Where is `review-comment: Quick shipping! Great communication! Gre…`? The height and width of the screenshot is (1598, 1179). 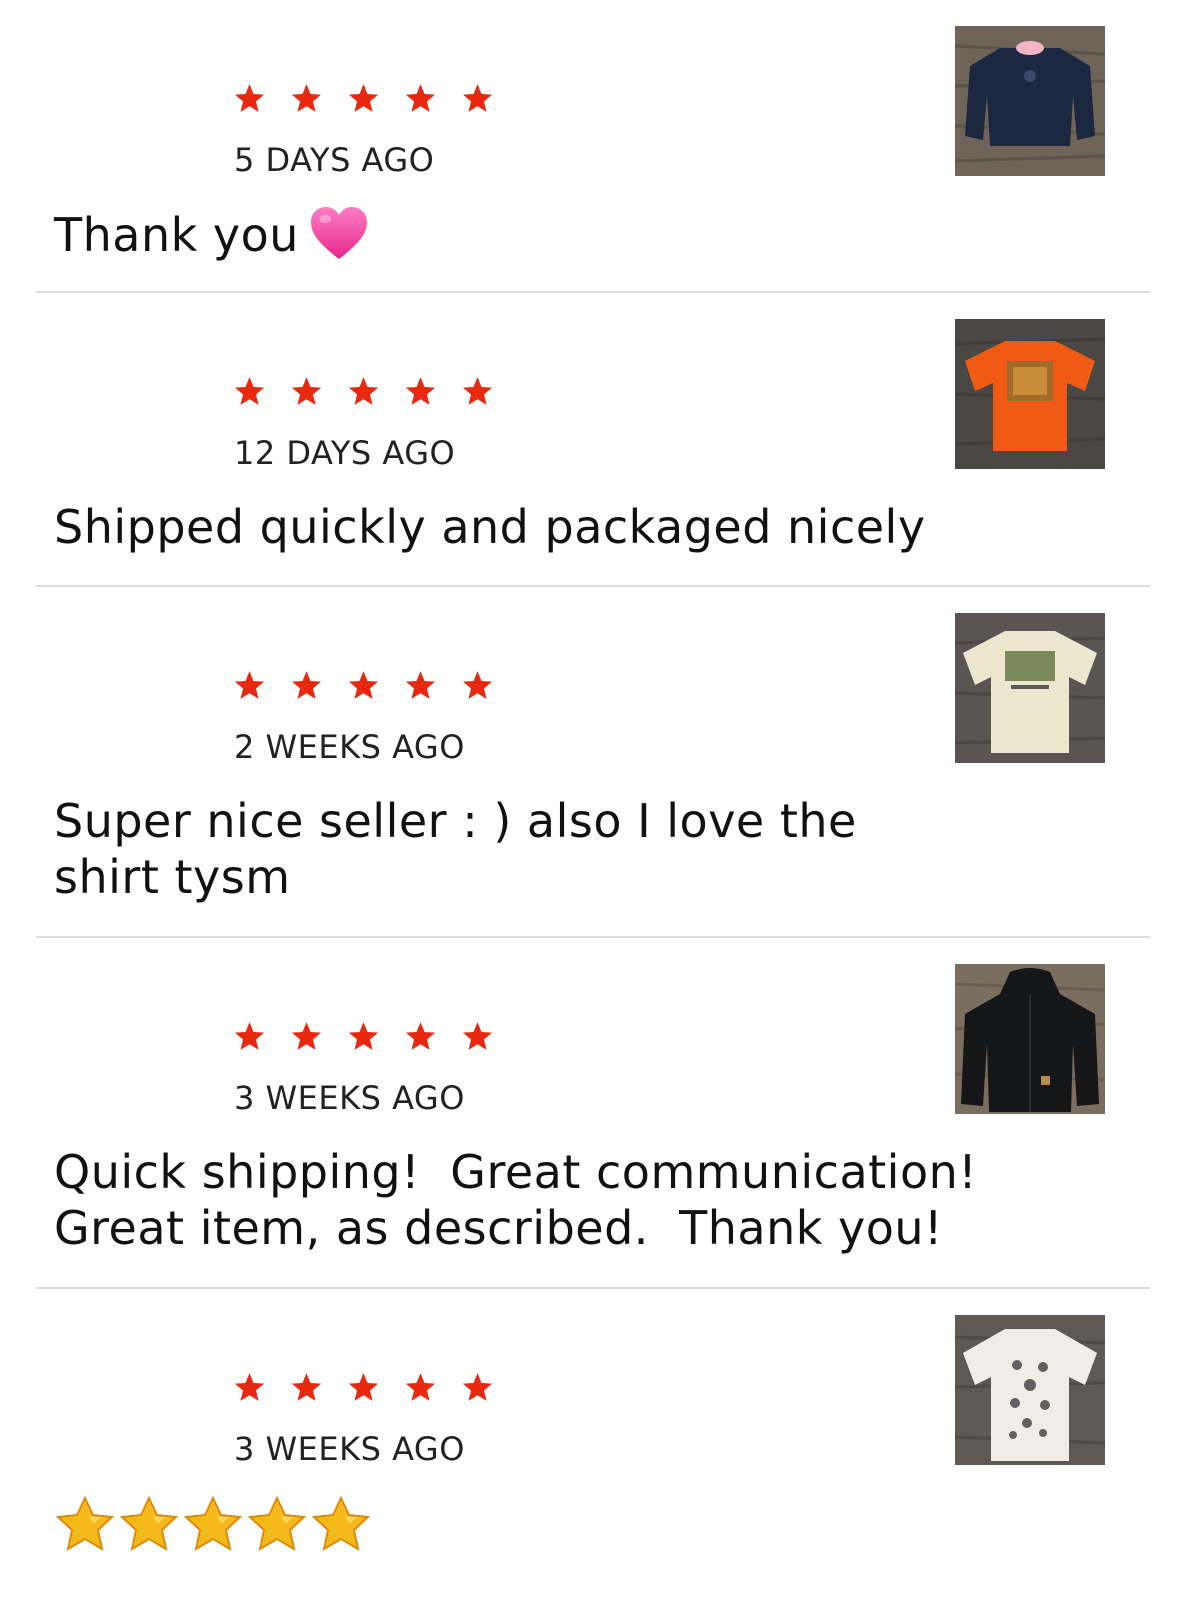 review-comment: Quick shipping! Great communication! Gre… is located at coordinates (531, 1200).